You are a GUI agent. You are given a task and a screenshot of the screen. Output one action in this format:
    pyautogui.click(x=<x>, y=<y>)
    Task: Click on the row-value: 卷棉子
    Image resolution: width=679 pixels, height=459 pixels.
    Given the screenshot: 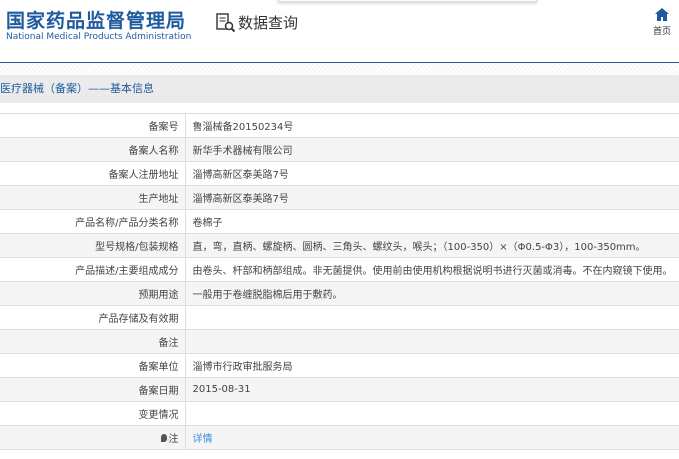 What is the action you would take?
    pyautogui.click(x=432, y=221)
    